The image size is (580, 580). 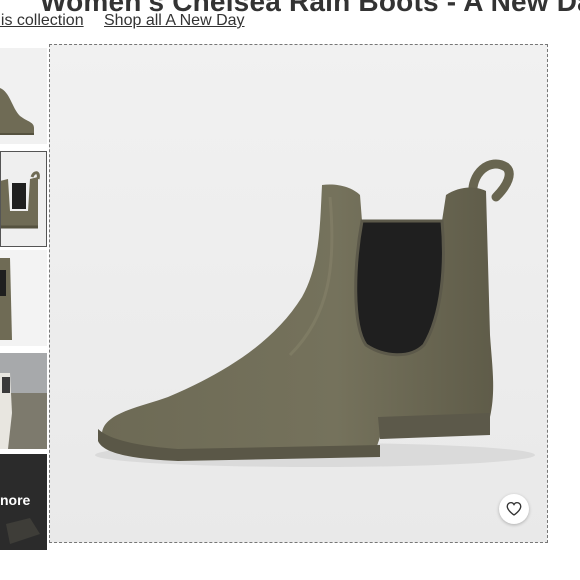 What do you see at coordinates (290, 24) in the screenshot?
I see `product-links: his collection Shop all A New Day` at bounding box center [290, 24].